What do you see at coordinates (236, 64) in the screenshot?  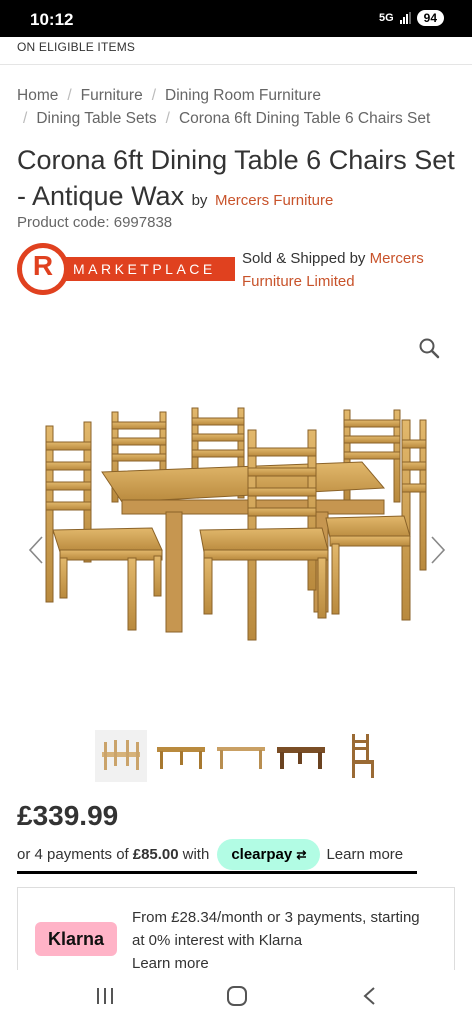 I see `divider` at bounding box center [236, 64].